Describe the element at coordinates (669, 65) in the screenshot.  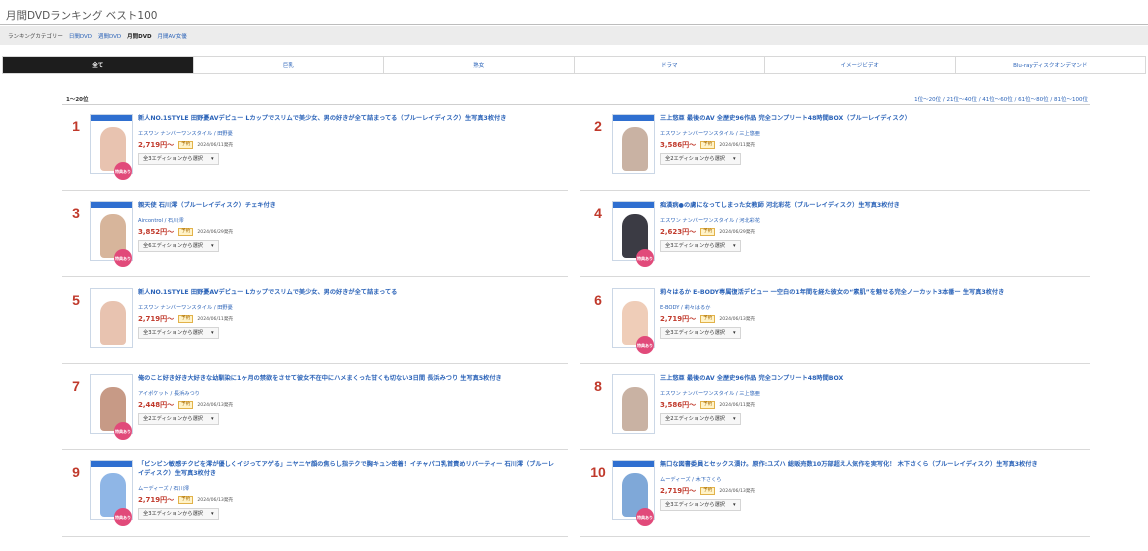
I see `tab-drama: ドラマ` at that location.